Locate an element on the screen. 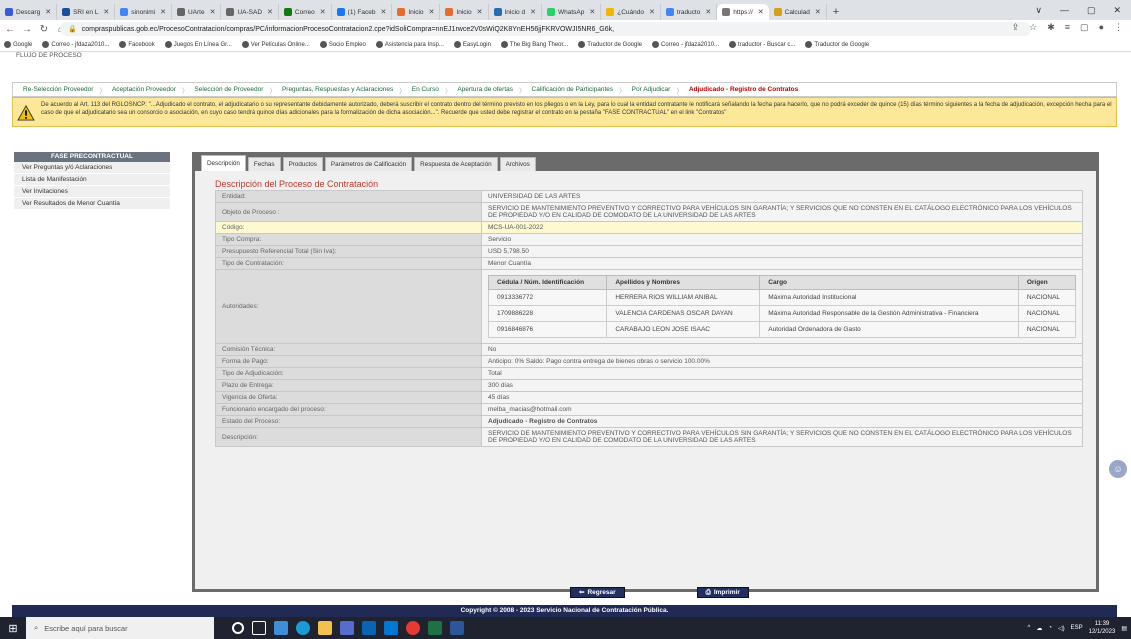 This screenshot has width=1131, height=639. back-button: ⇐ Regresar is located at coordinates (597, 592).